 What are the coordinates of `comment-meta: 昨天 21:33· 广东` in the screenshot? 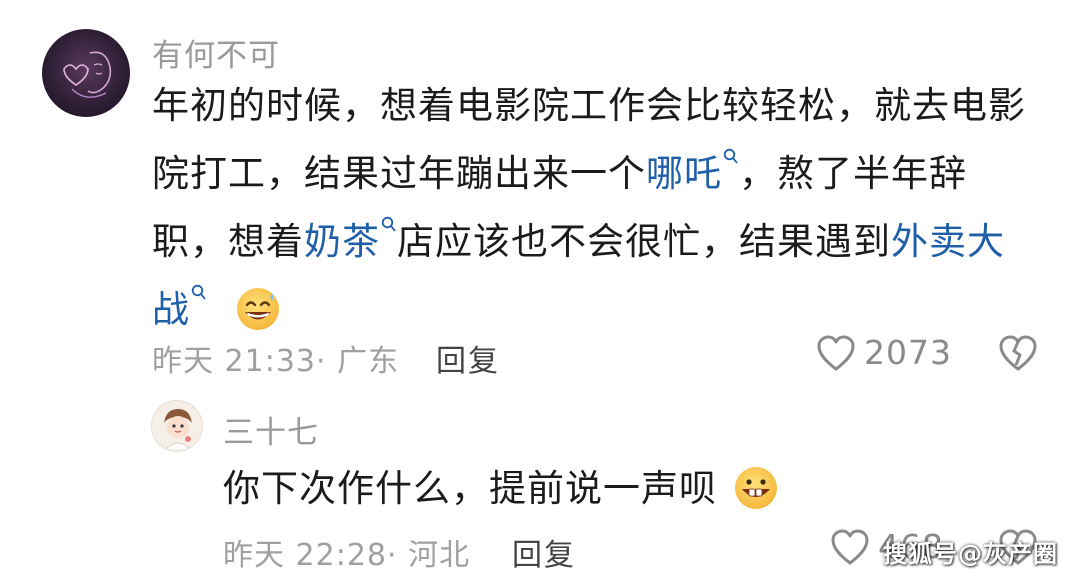 It's located at (275, 358).